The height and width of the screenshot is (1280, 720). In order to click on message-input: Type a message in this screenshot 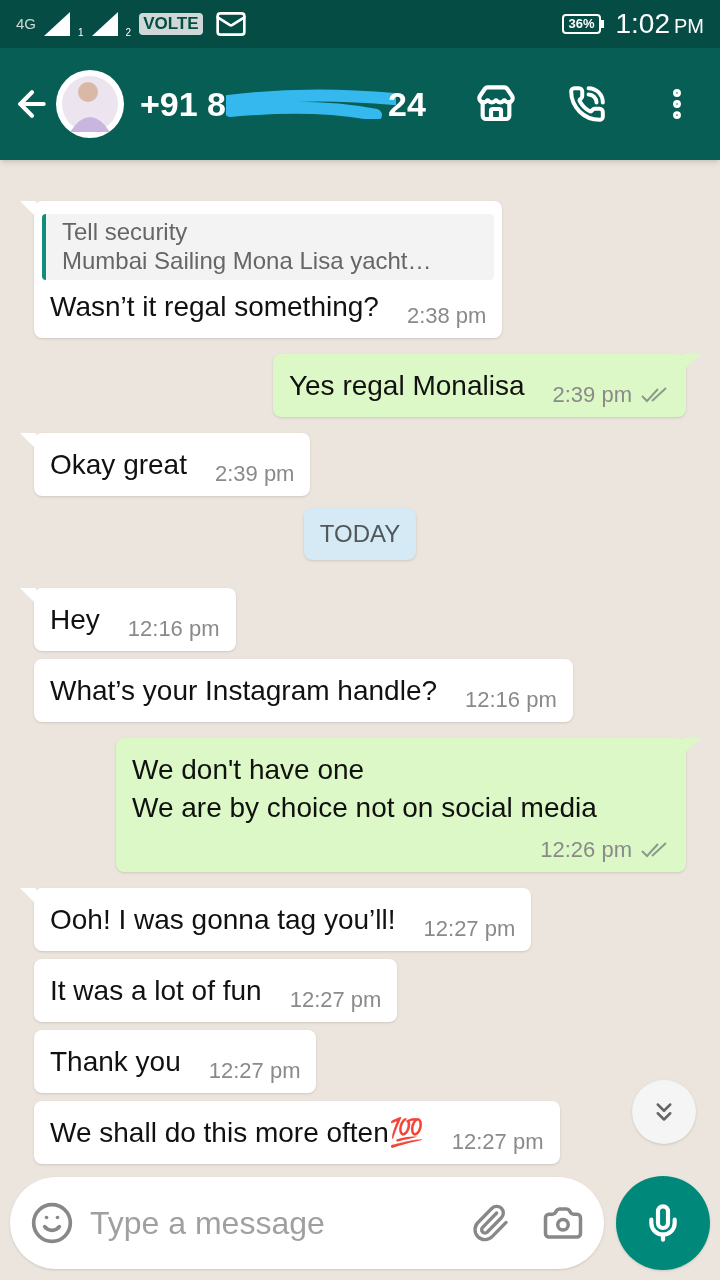, I will do `click(307, 1223)`.